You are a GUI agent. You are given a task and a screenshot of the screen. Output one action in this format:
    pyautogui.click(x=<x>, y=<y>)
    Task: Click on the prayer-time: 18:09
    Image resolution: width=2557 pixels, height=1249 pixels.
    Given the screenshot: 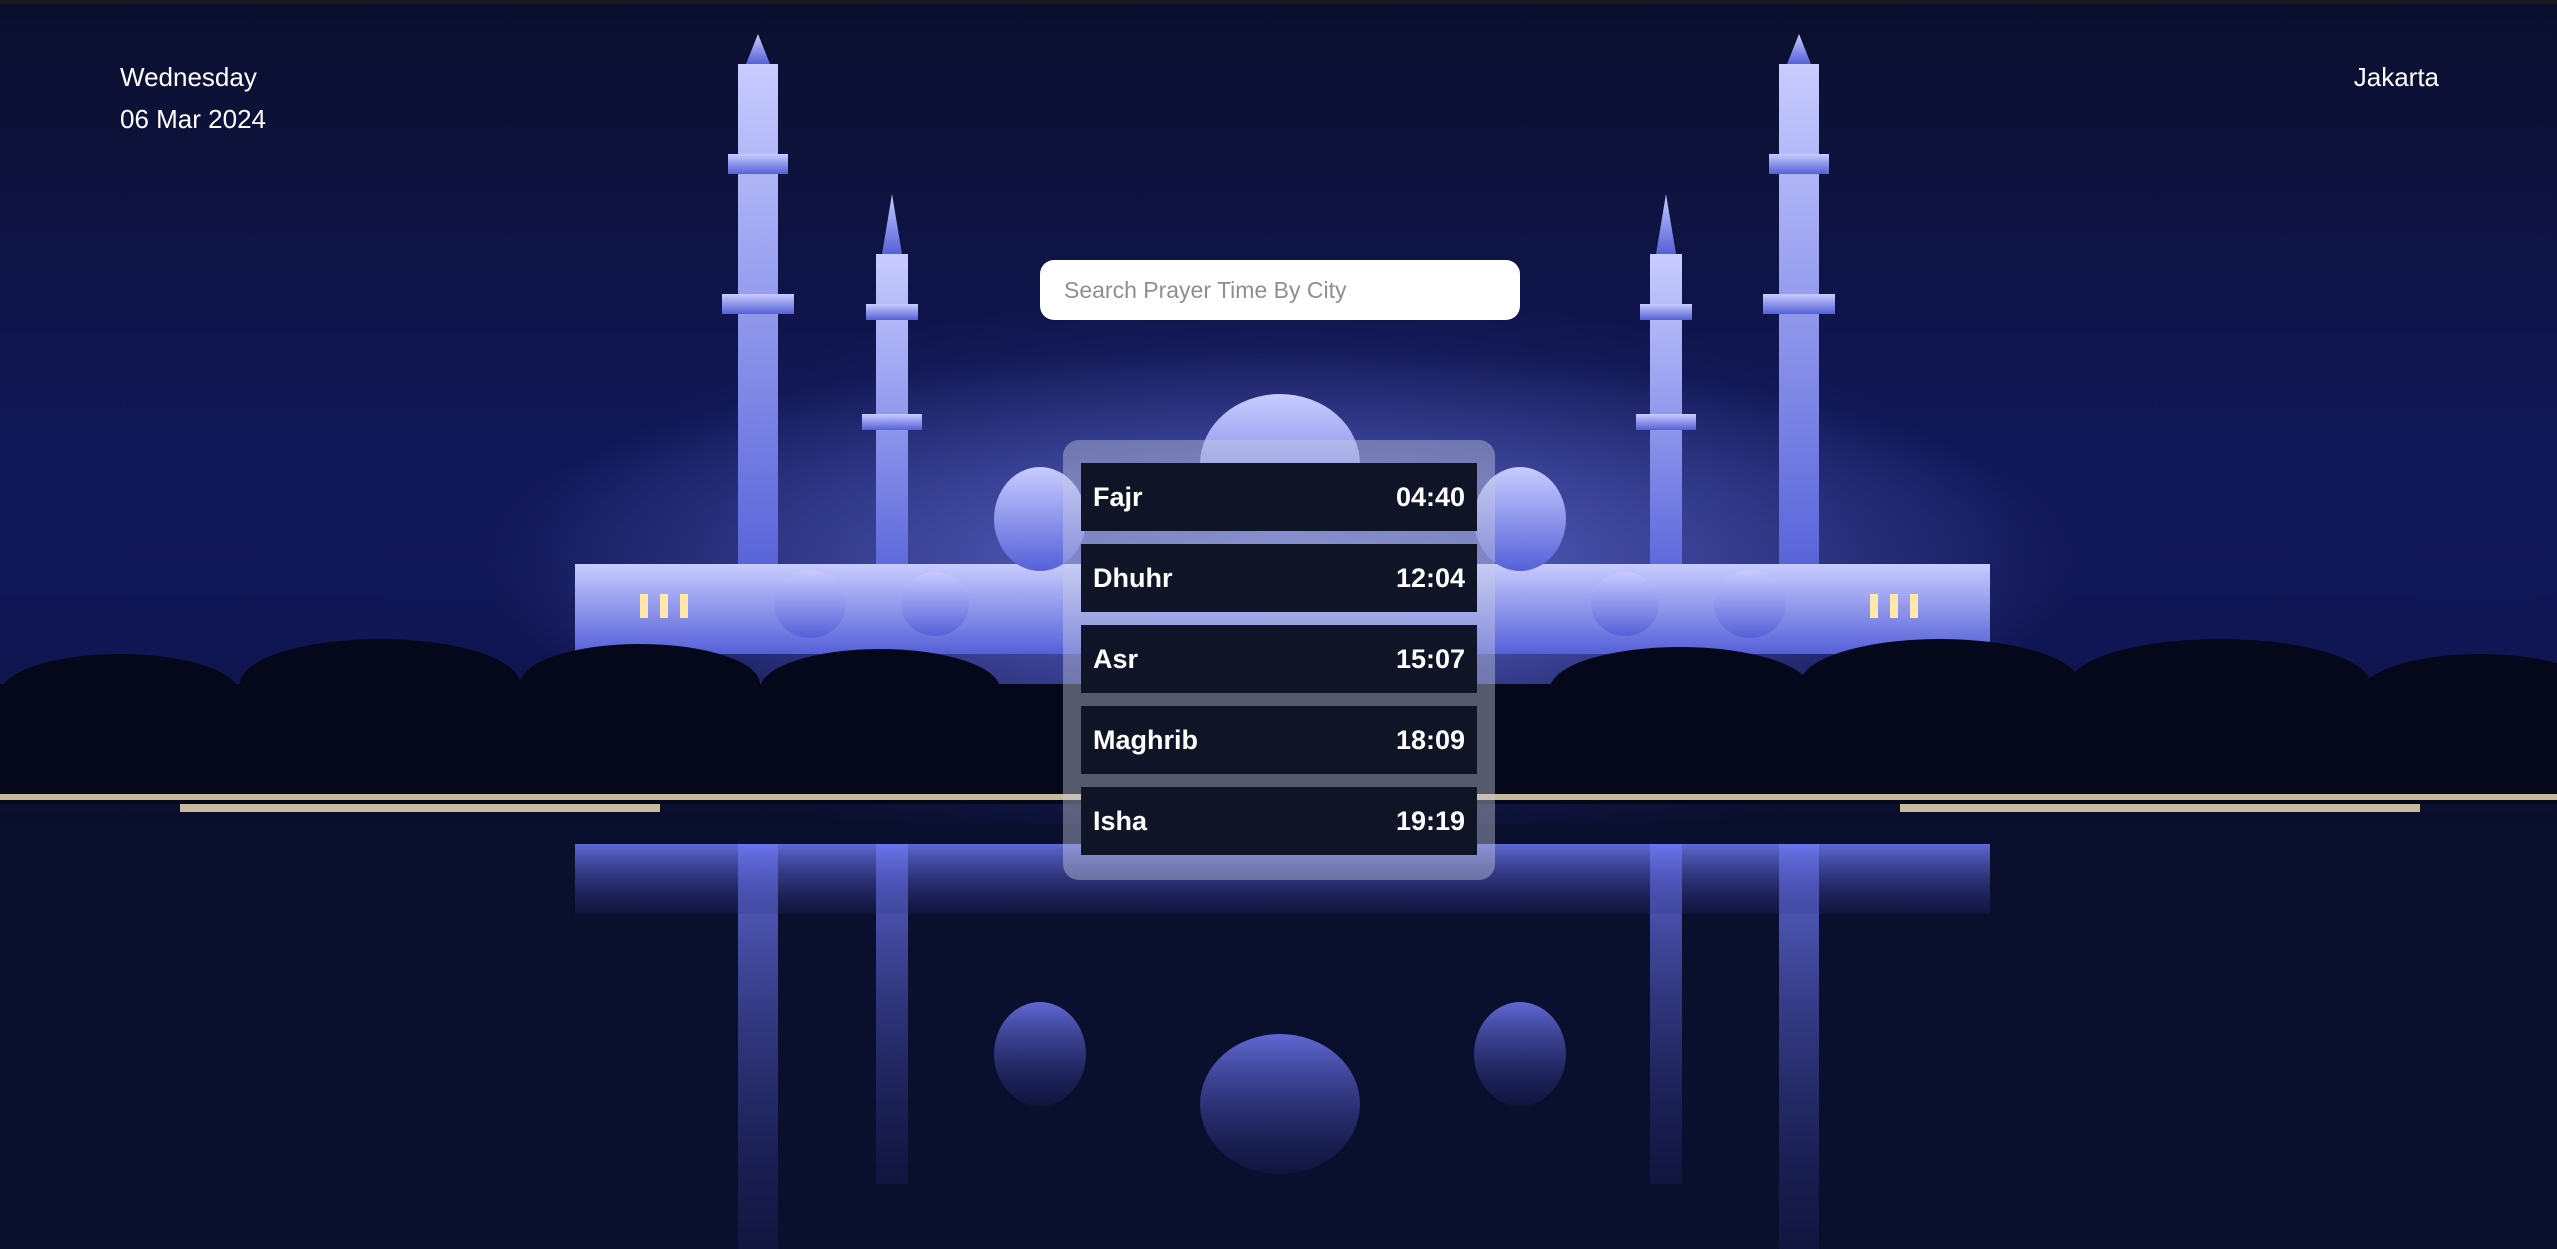 What is the action you would take?
    pyautogui.click(x=1430, y=739)
    